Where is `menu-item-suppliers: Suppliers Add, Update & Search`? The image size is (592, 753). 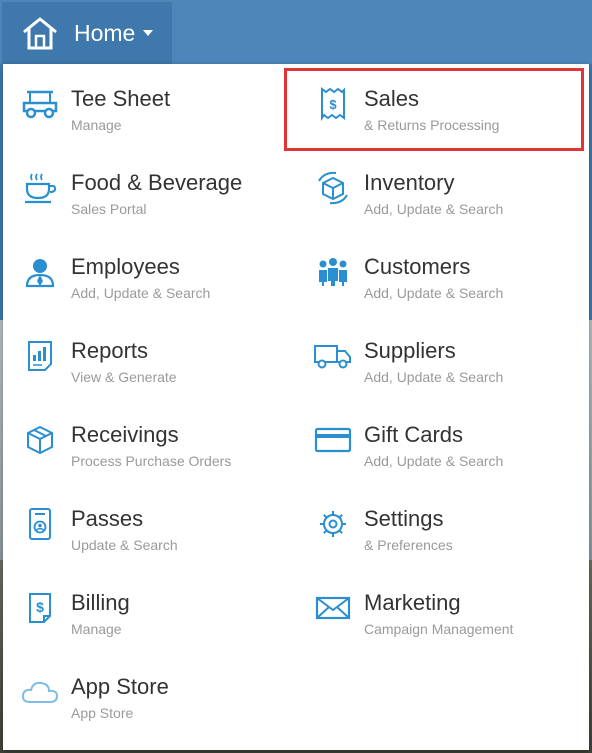
menu-item-suppliers: Suppliers Add, Update & Search is located at coordinates (441, 358).